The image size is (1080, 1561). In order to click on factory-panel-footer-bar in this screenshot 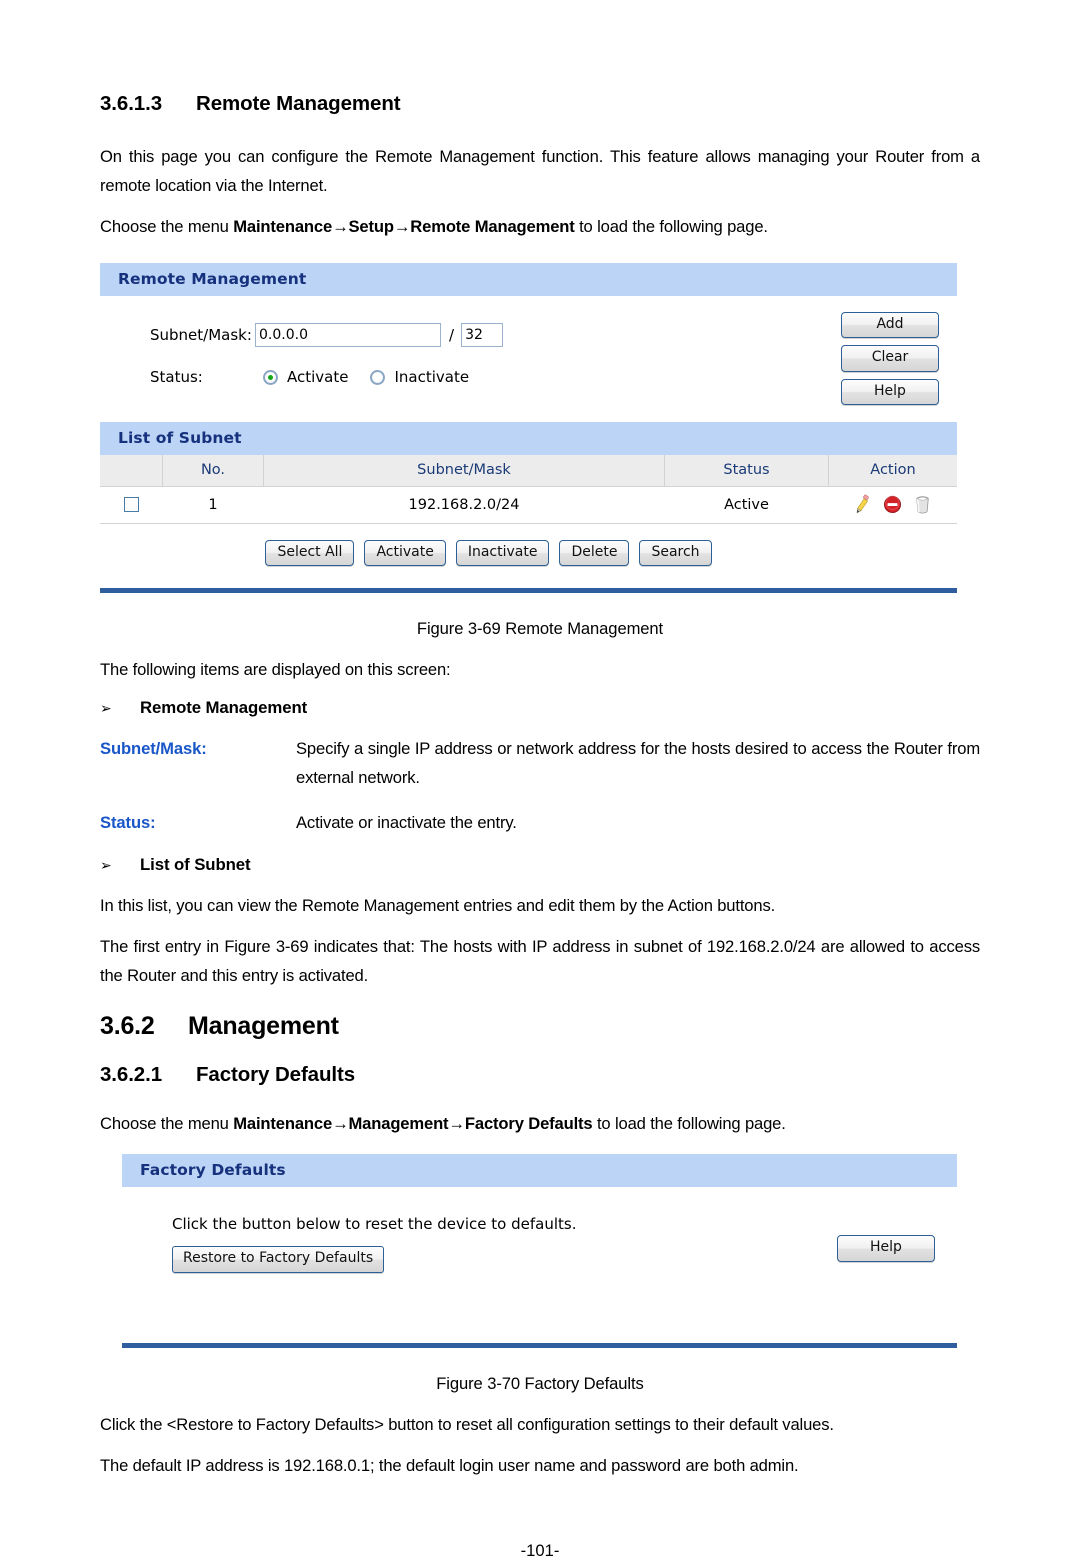, I will do `click(539, 1346)`.